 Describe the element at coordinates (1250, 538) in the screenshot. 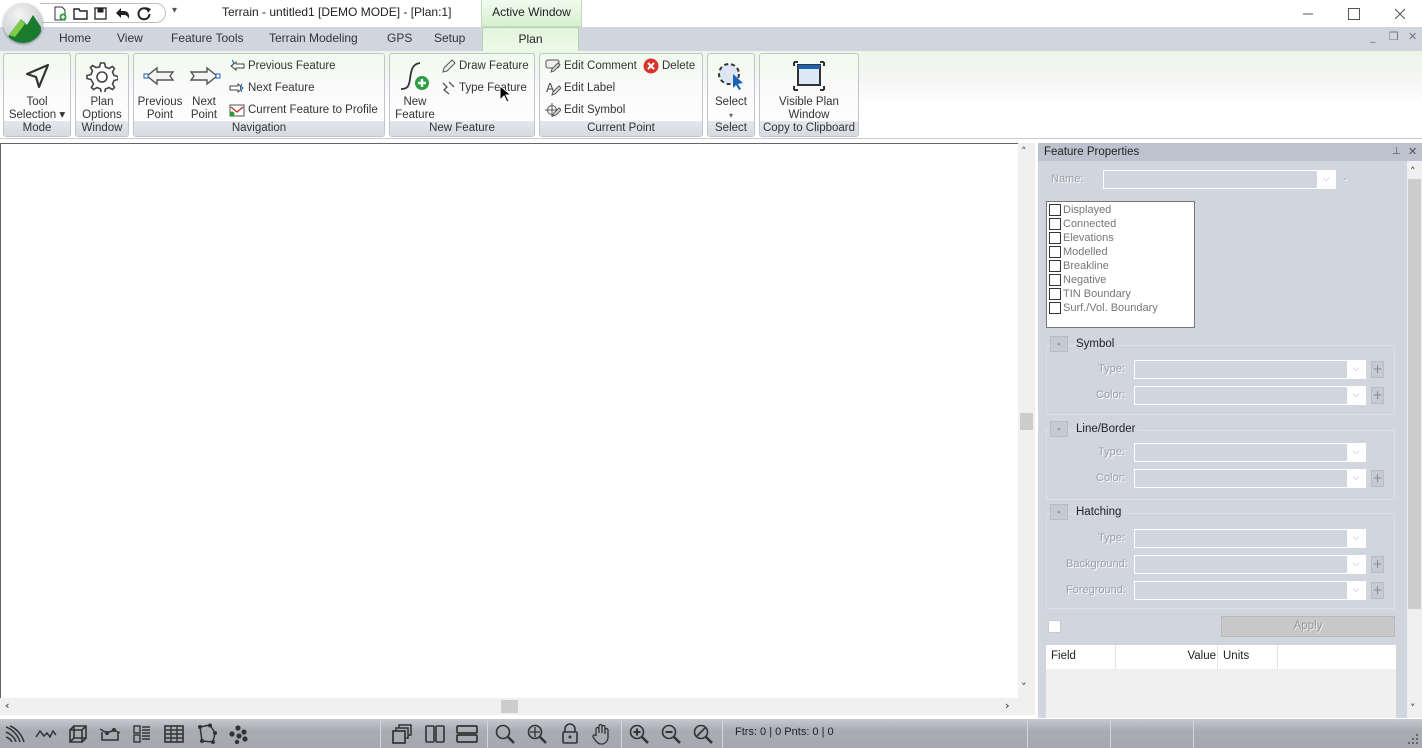

I see `hatching-type-combo: ⌵` at that location.